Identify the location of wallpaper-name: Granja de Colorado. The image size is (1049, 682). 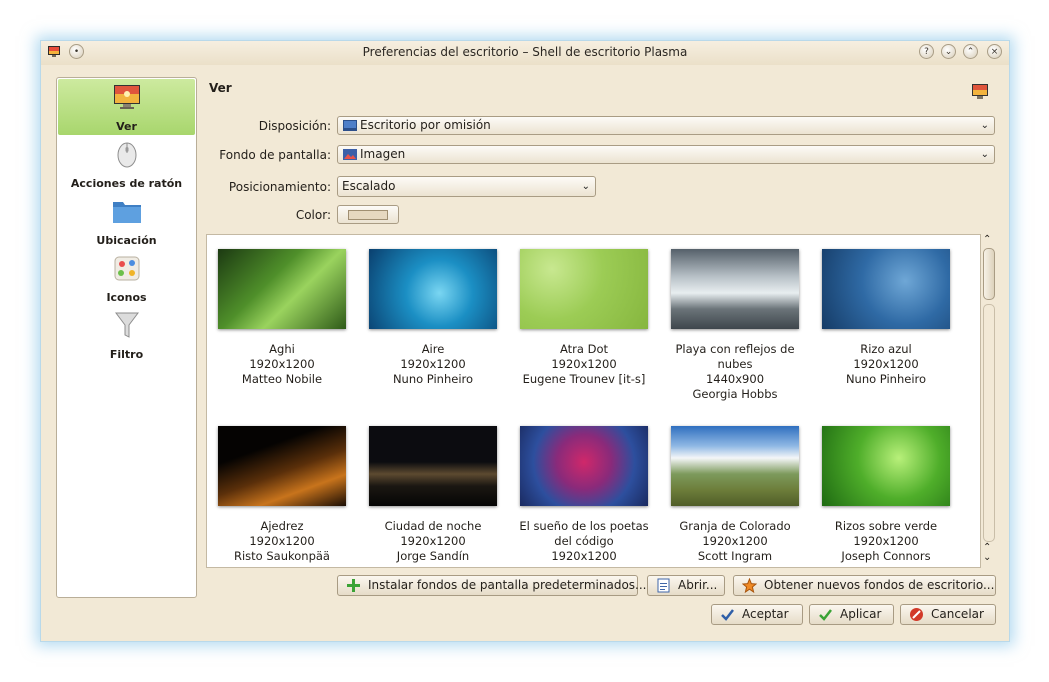
(735, 526).